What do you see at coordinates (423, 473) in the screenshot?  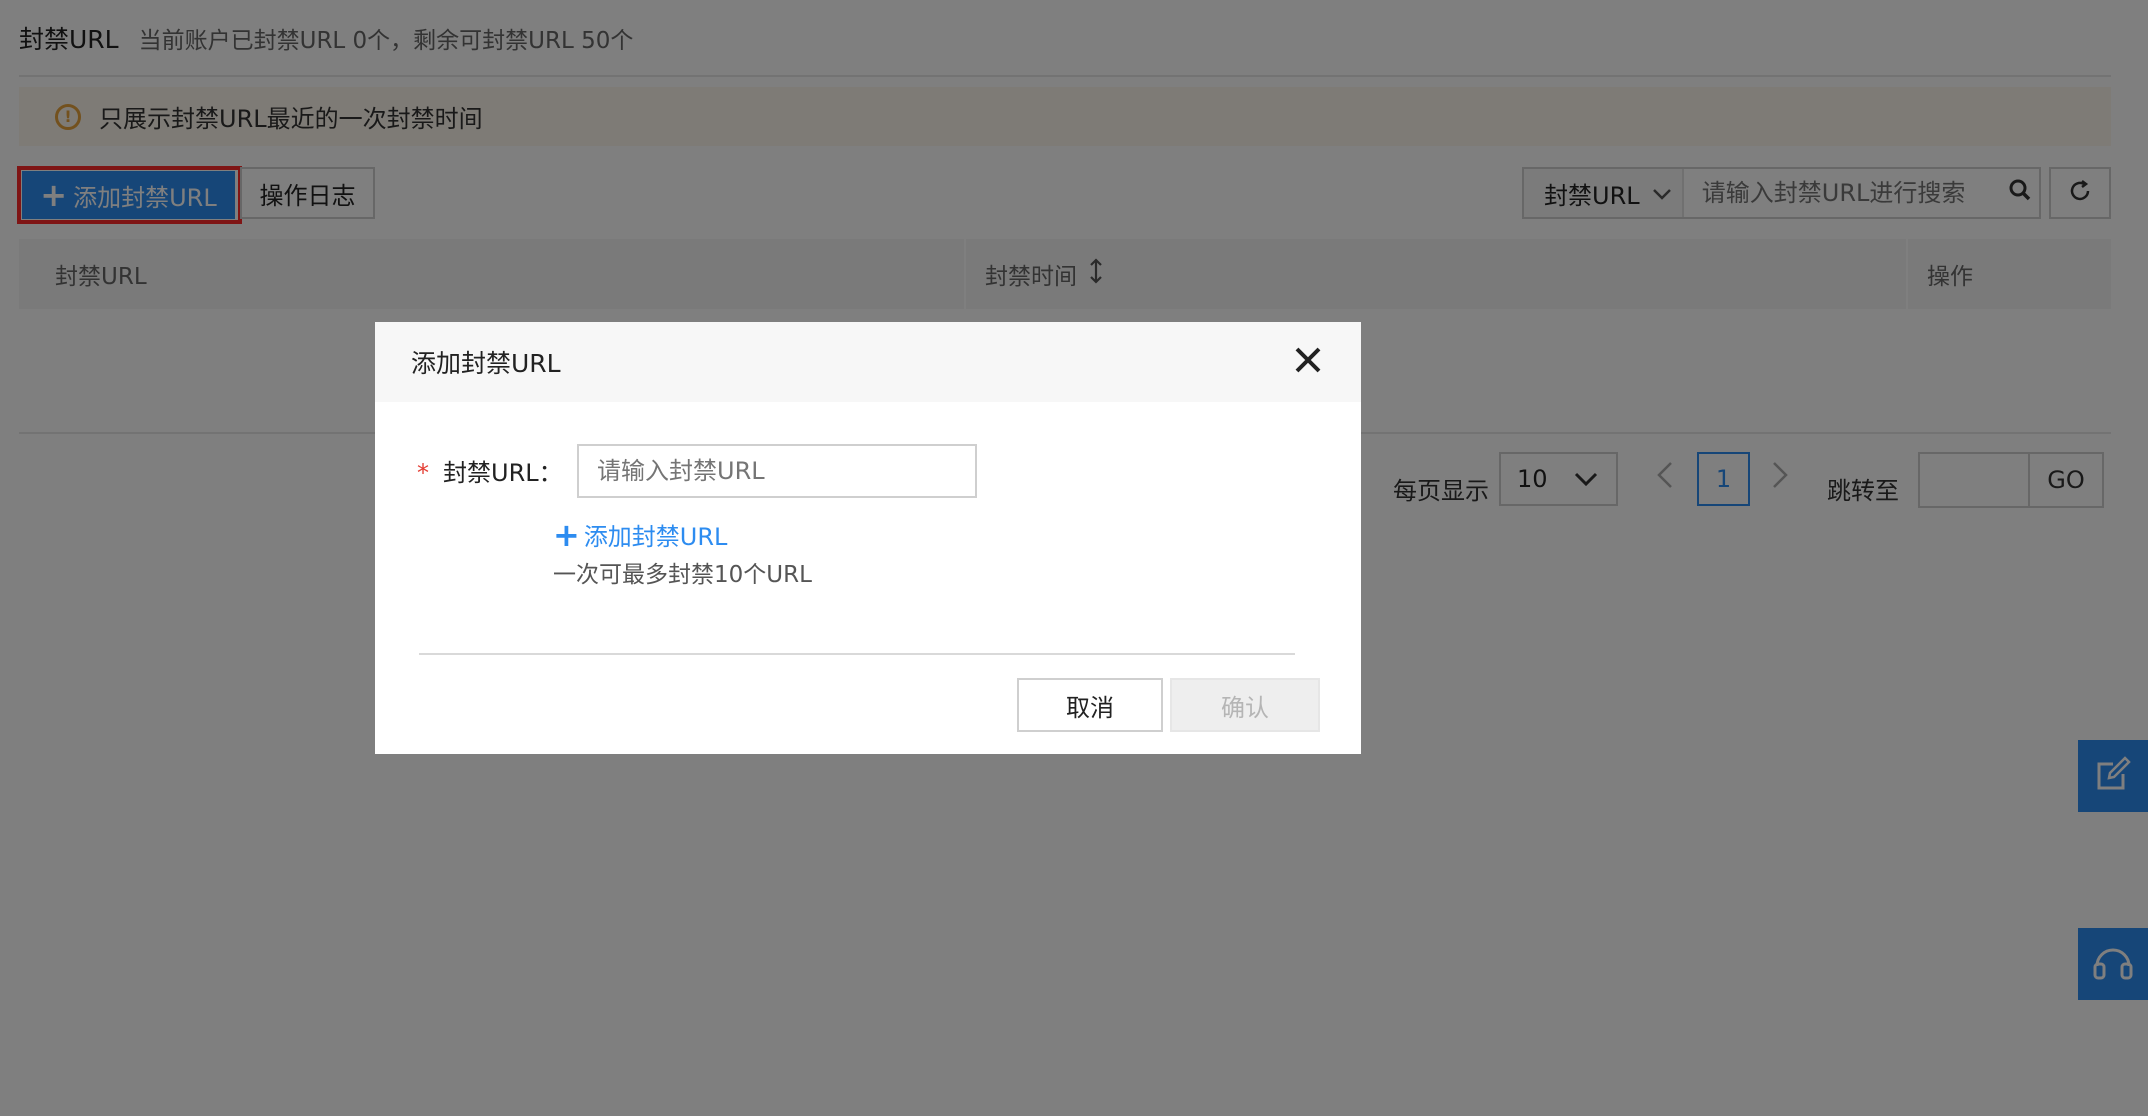 I see `required-mark: *` at bounding box center [423, 473].